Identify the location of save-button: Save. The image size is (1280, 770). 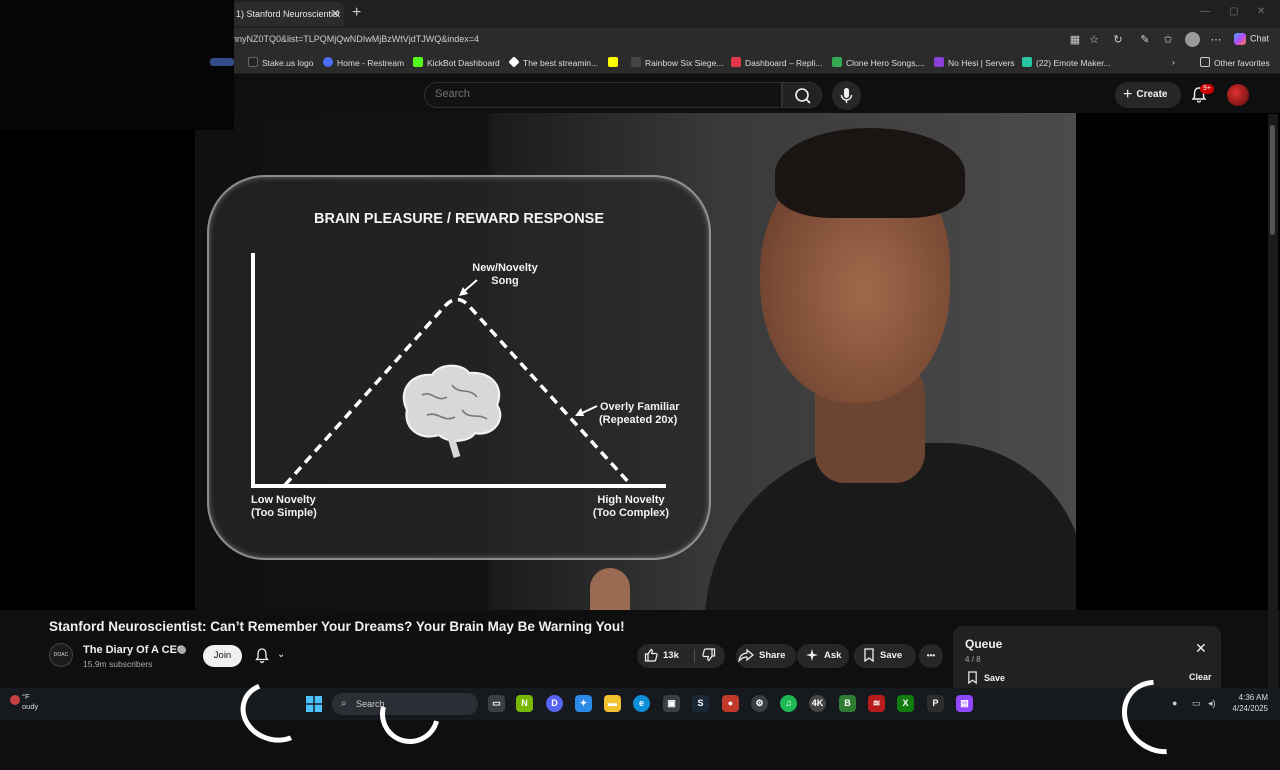
(885, 656).